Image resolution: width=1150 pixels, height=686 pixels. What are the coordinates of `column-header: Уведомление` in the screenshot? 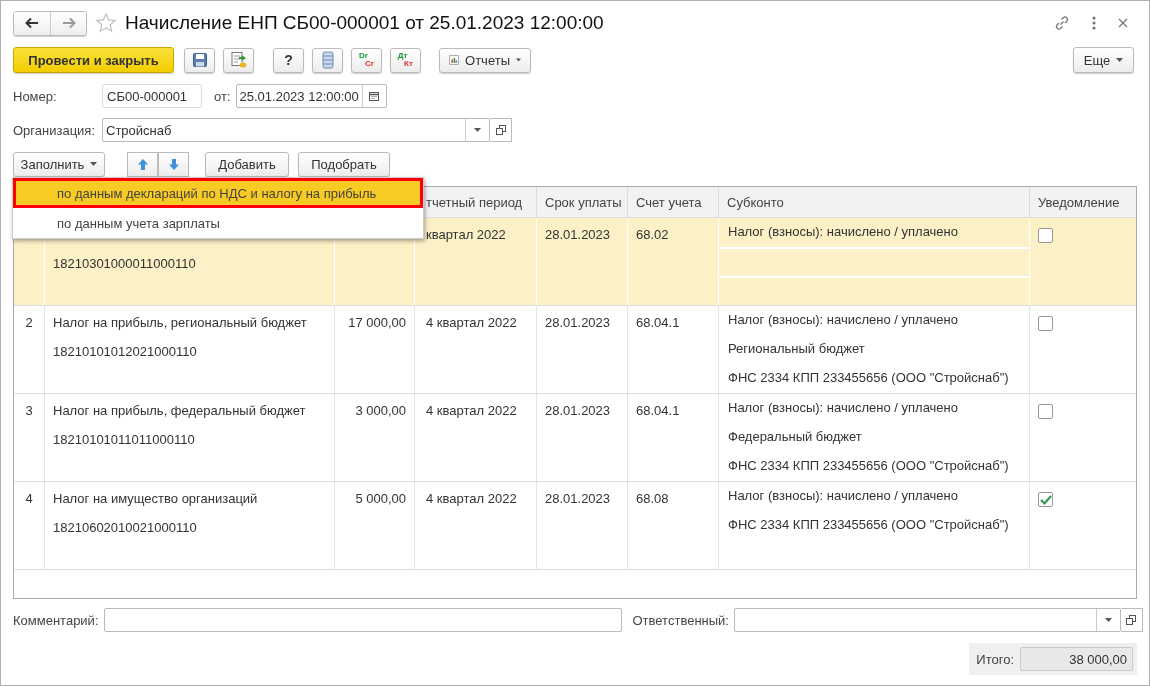 It's located at (1082, 202).